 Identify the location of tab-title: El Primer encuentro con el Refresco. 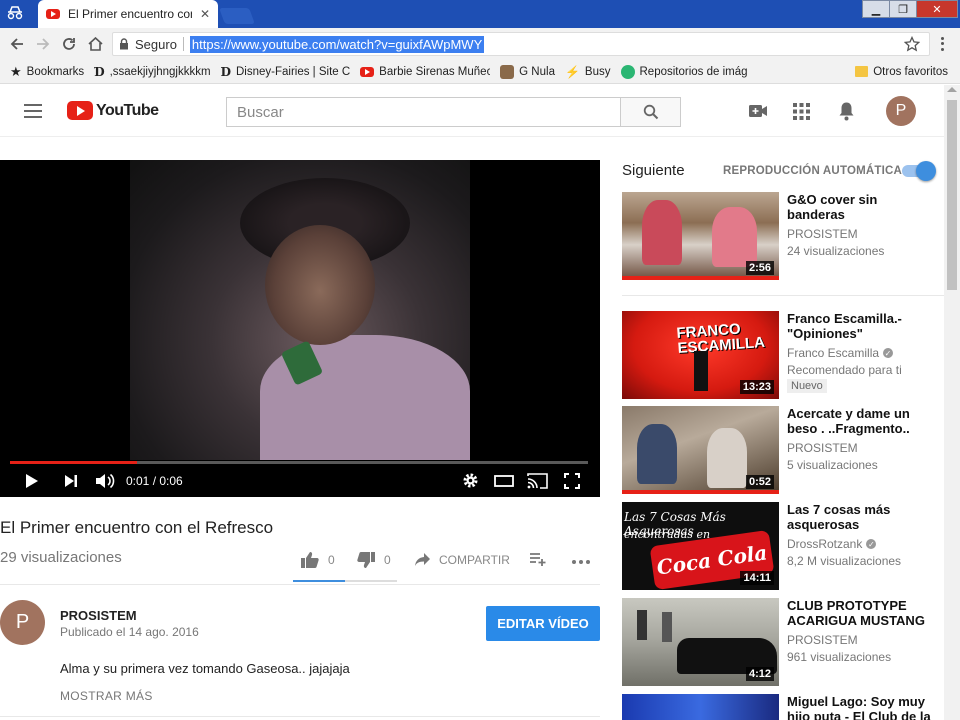
(130, 14).